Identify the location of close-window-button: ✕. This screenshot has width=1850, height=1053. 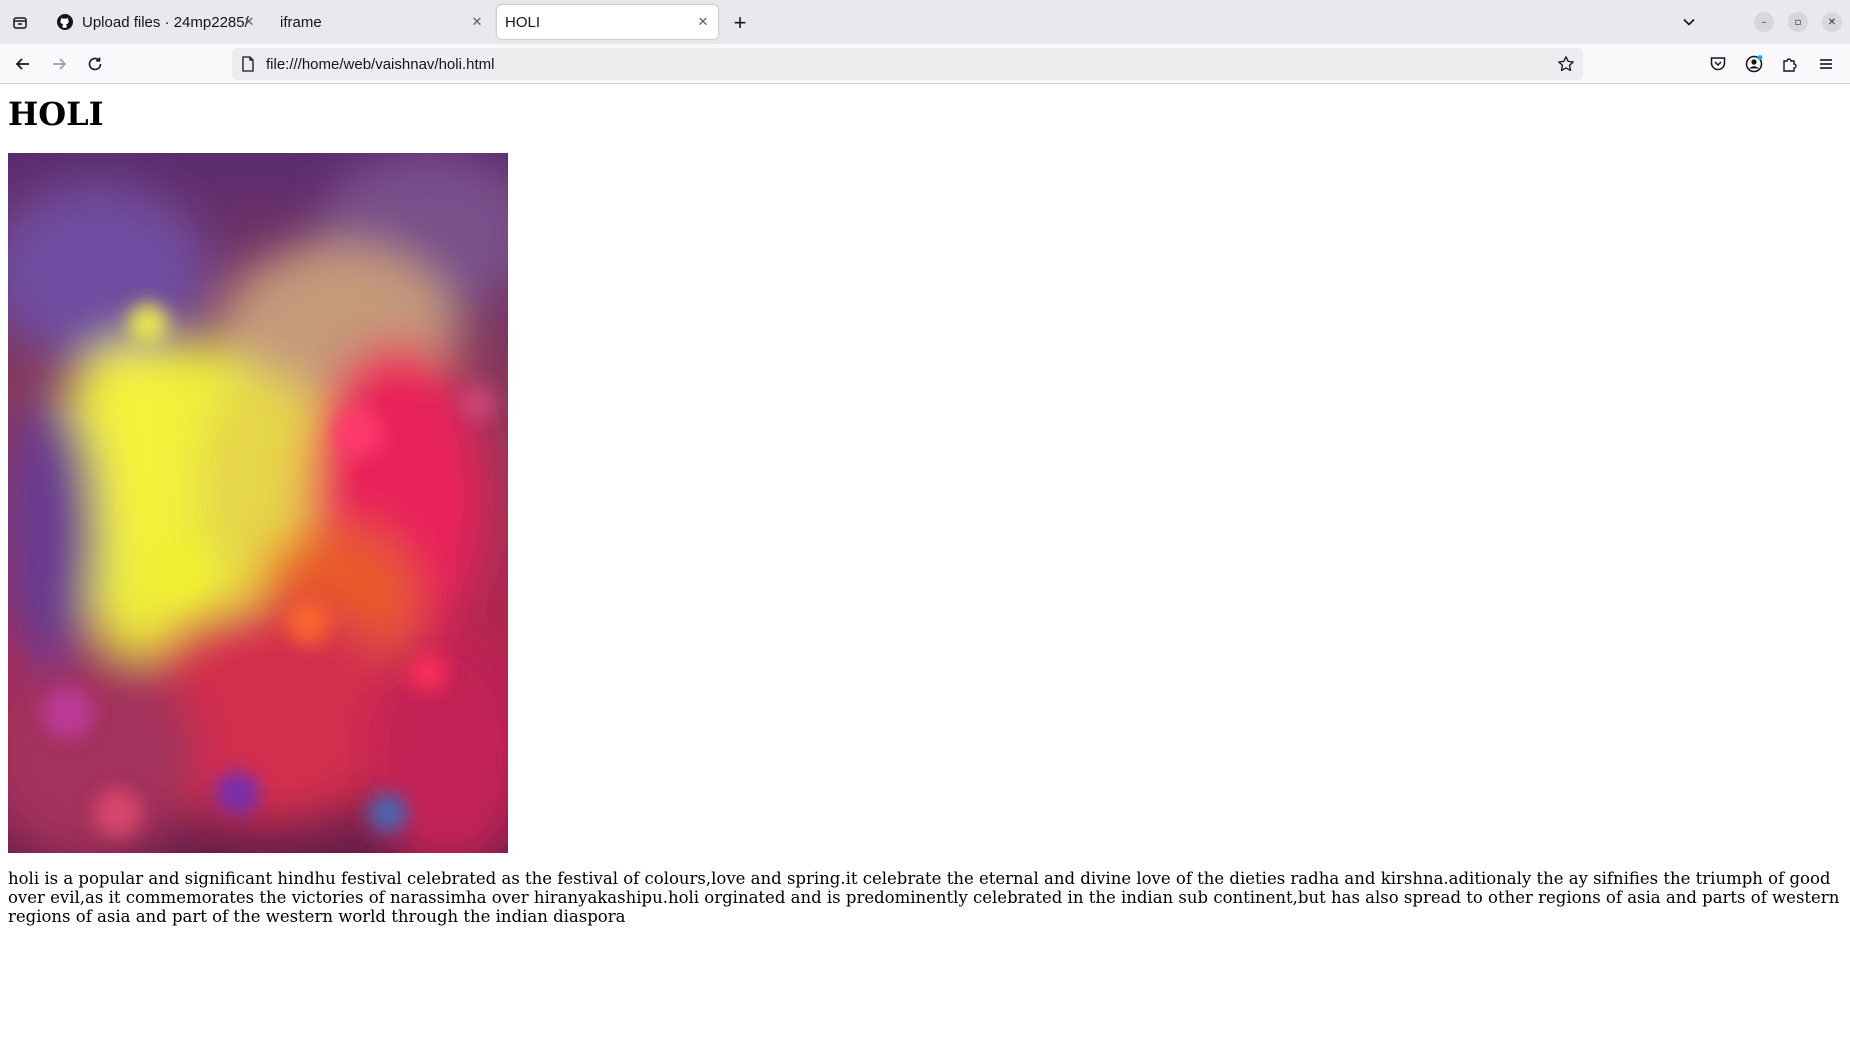
(1832, 22).